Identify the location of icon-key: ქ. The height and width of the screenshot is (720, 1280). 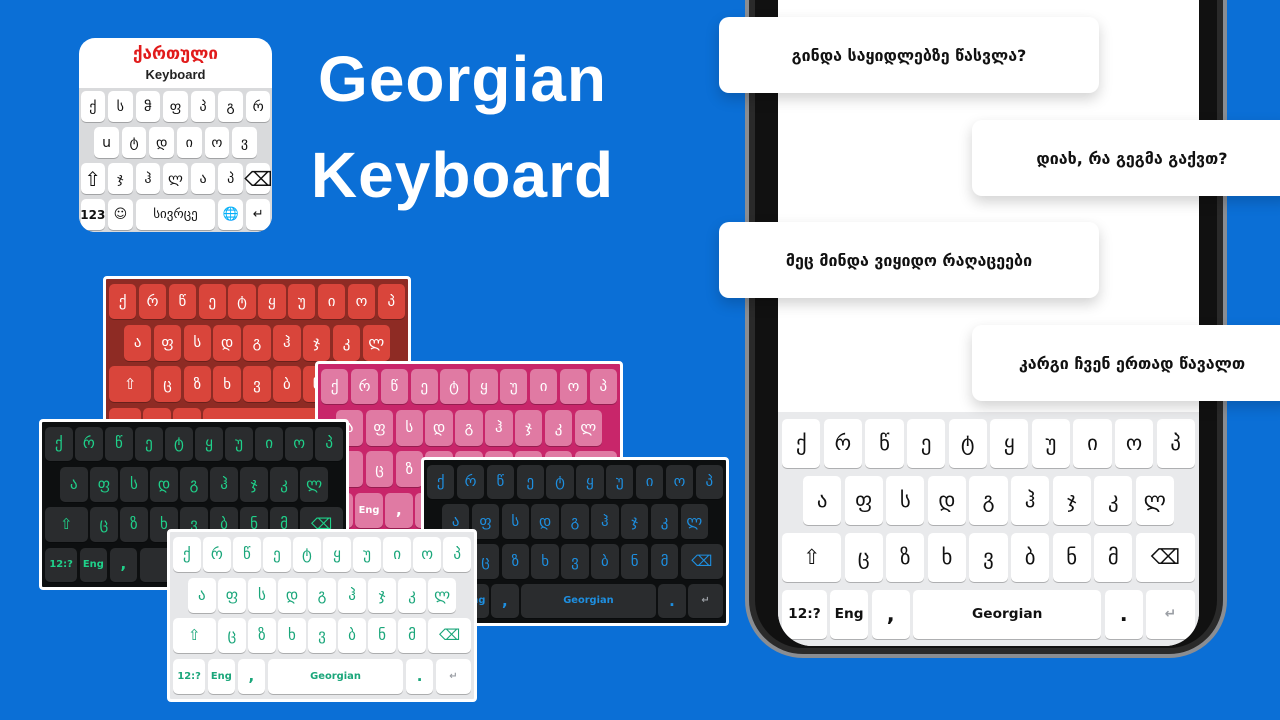
(93, 106).